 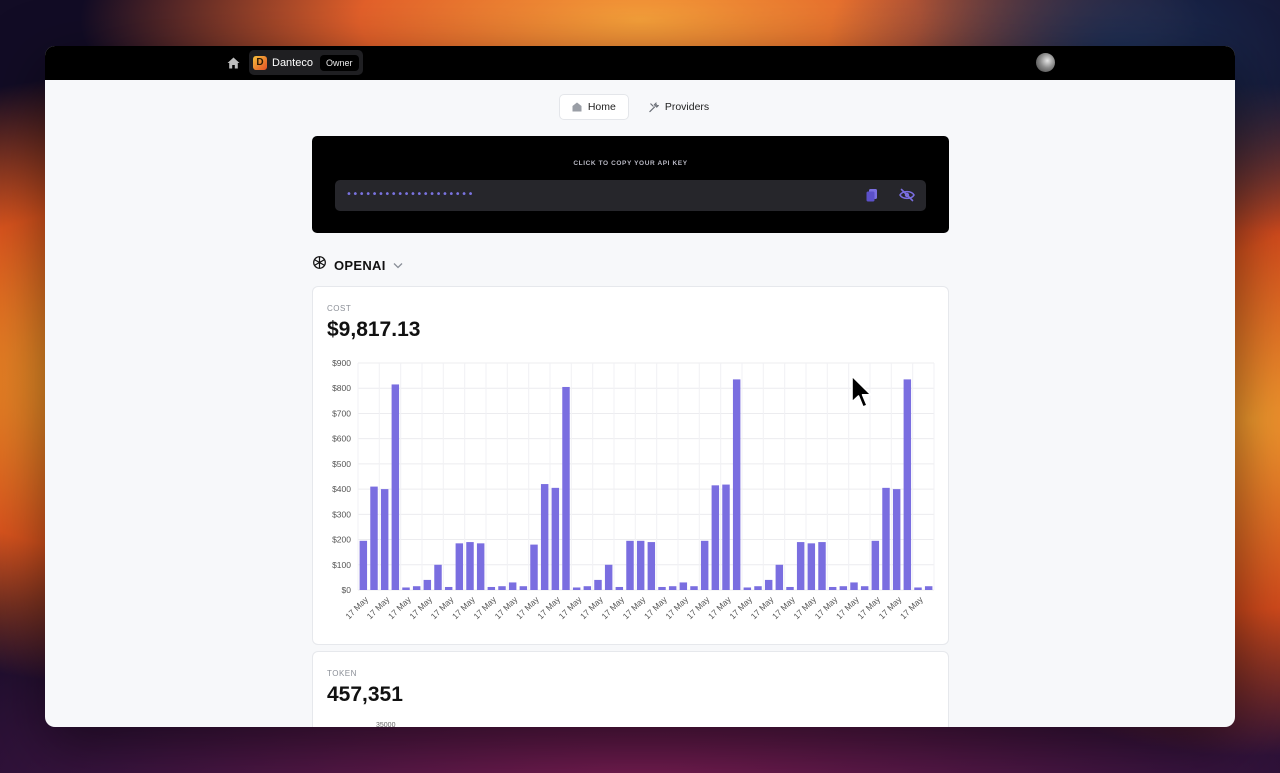 What do you see at coordinates (341, 439) in the screenshot?
I see `y-tick-label: $600` at bounding box center [341, 439].